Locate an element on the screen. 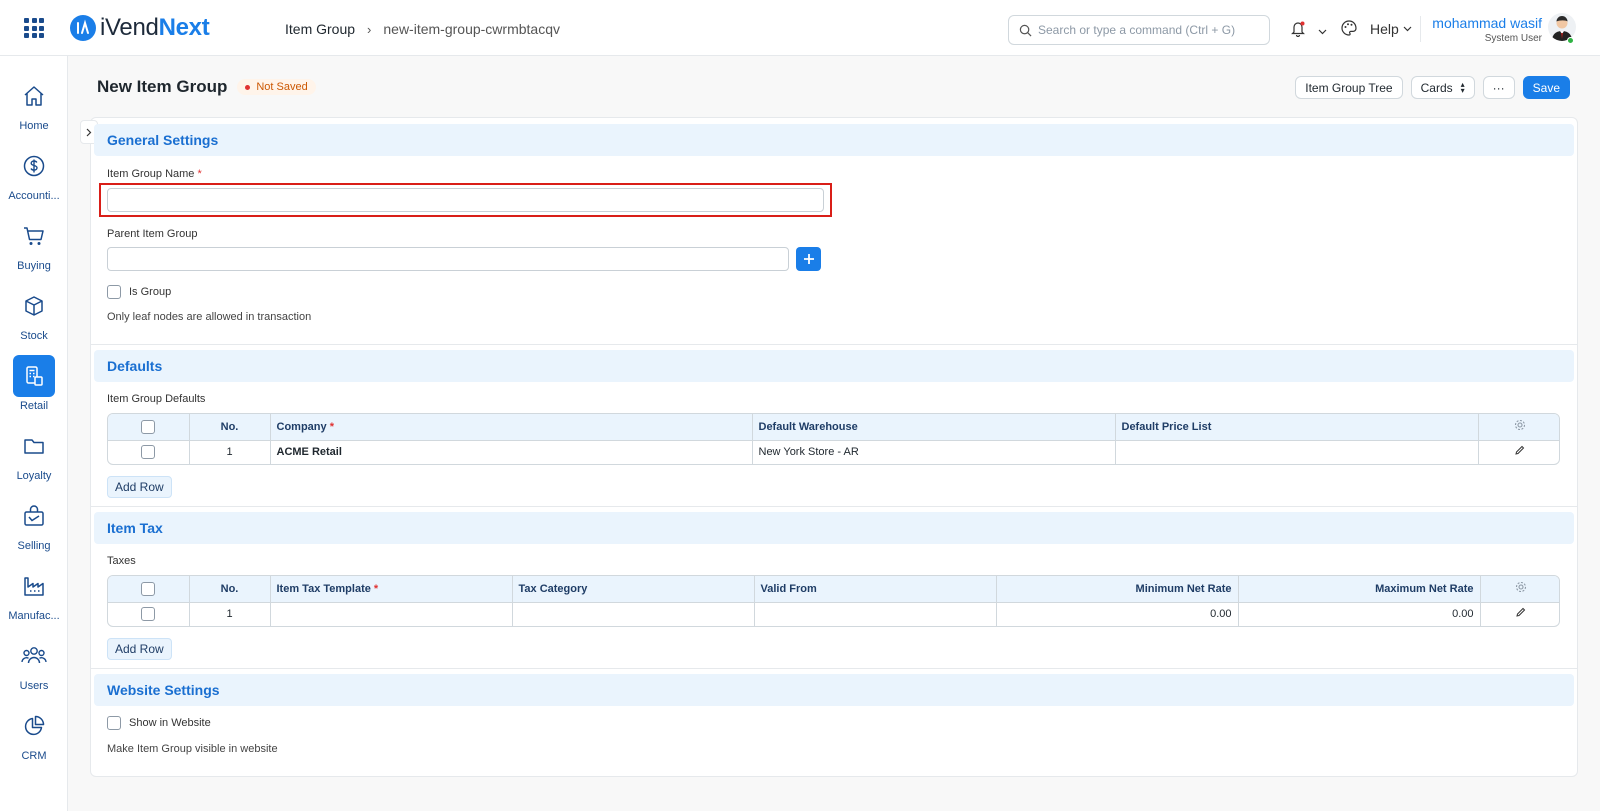 This screenshot has width=1600, height=811. is-group-checkbox-row: Is Group is located at coordinates (139, 292).